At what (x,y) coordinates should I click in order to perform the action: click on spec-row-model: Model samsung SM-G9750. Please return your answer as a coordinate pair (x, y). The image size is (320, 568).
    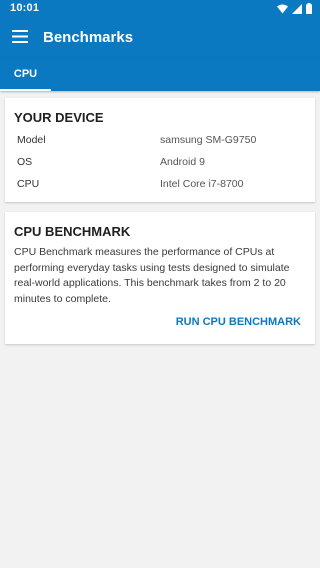
    Looking at the image, I should click on (162, 142).